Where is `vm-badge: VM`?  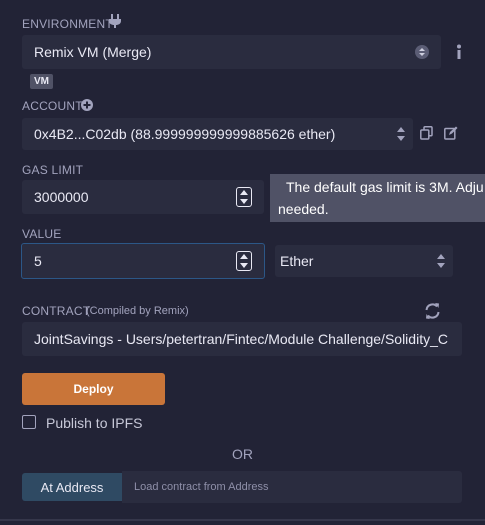 vm-badge: VM is located at coordinates (41, 81).